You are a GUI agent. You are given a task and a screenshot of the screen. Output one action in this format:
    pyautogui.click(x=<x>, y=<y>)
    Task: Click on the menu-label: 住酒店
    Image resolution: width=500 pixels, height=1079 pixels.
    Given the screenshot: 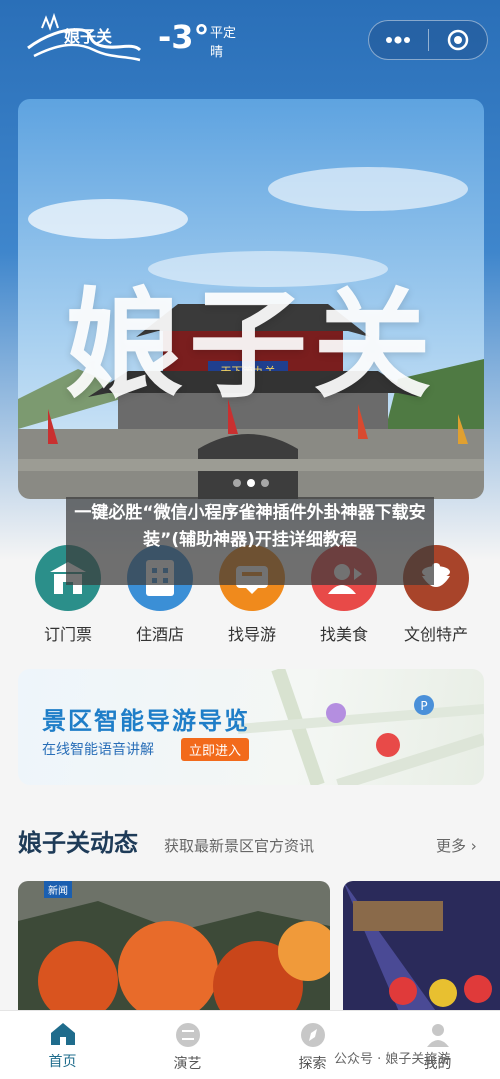 What is the action you would take?
    pyautogui.click(x=159, y=634)
    